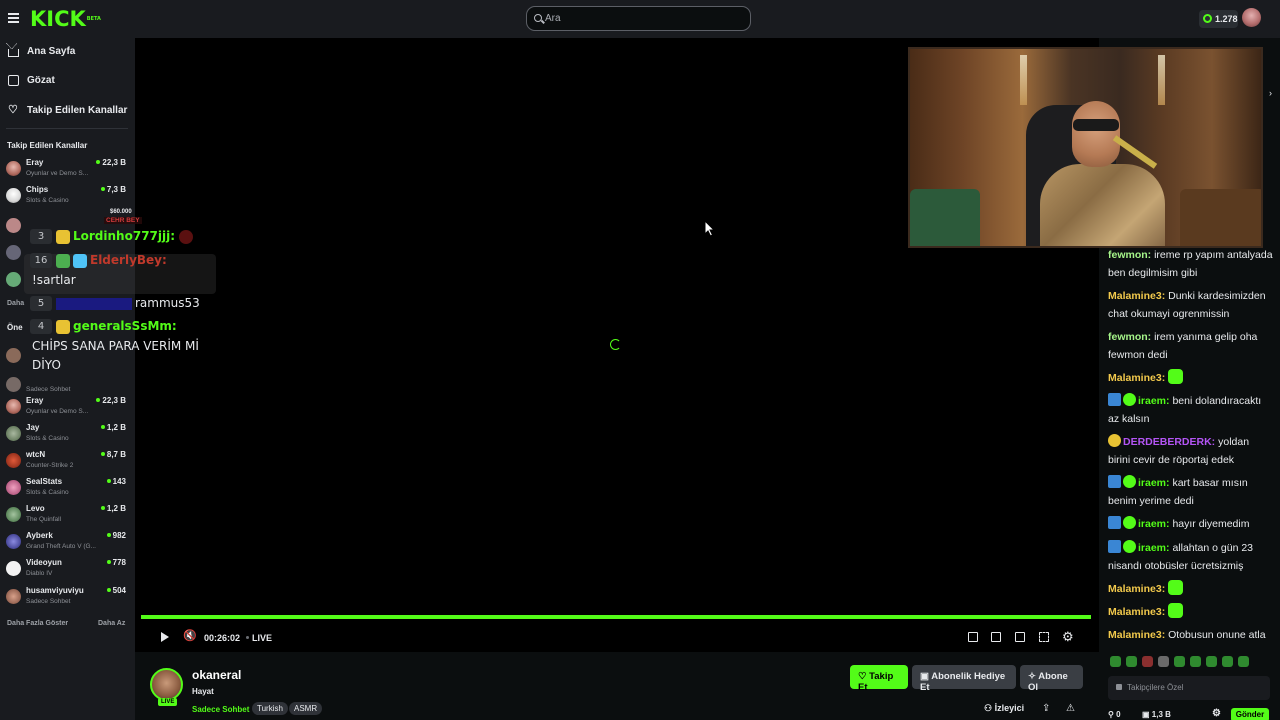 The image size is (1280, 720). Describe the element at coordinates (66, 434) in the screenshot. I see `channel-item-jay: Jay Slots & Casino 1,2 B` at that location.